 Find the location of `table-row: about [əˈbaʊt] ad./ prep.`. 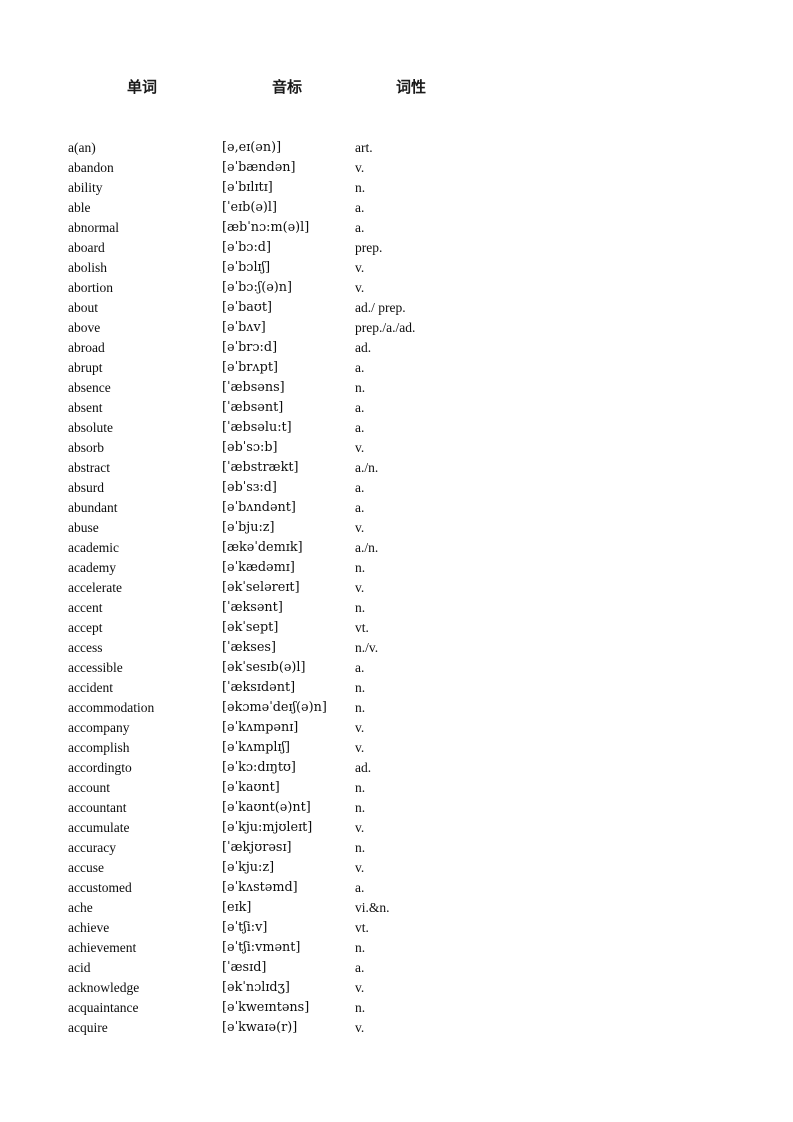

table-row: about [əˈbaʊt] ad./ prep. is located at coordinates (396, 308).